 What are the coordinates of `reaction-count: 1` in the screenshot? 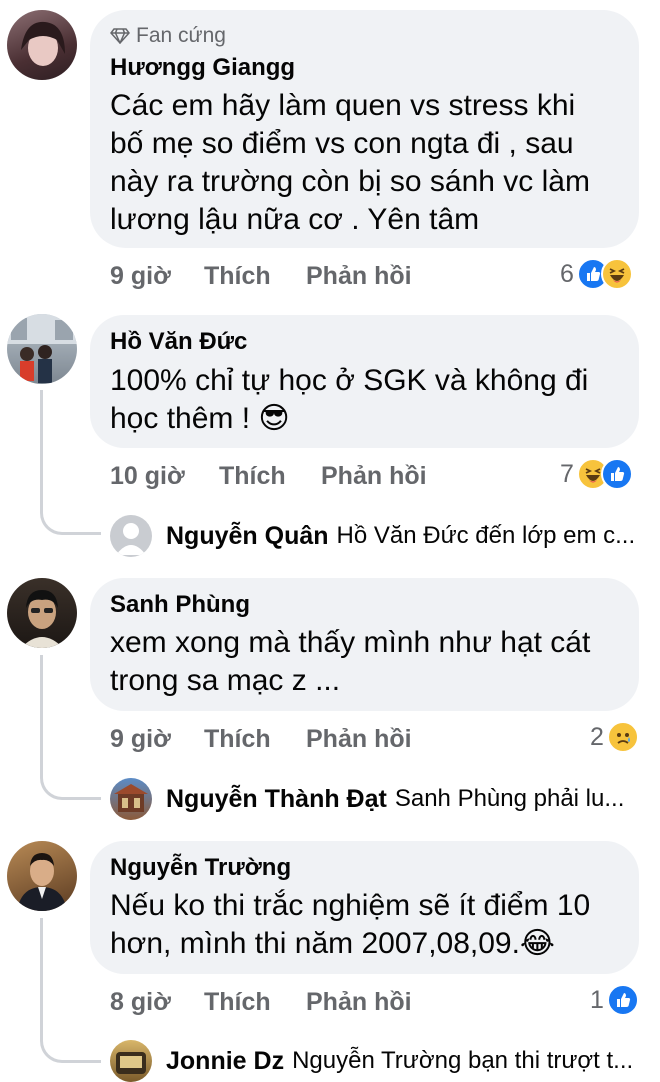 It's located at (597, 999).